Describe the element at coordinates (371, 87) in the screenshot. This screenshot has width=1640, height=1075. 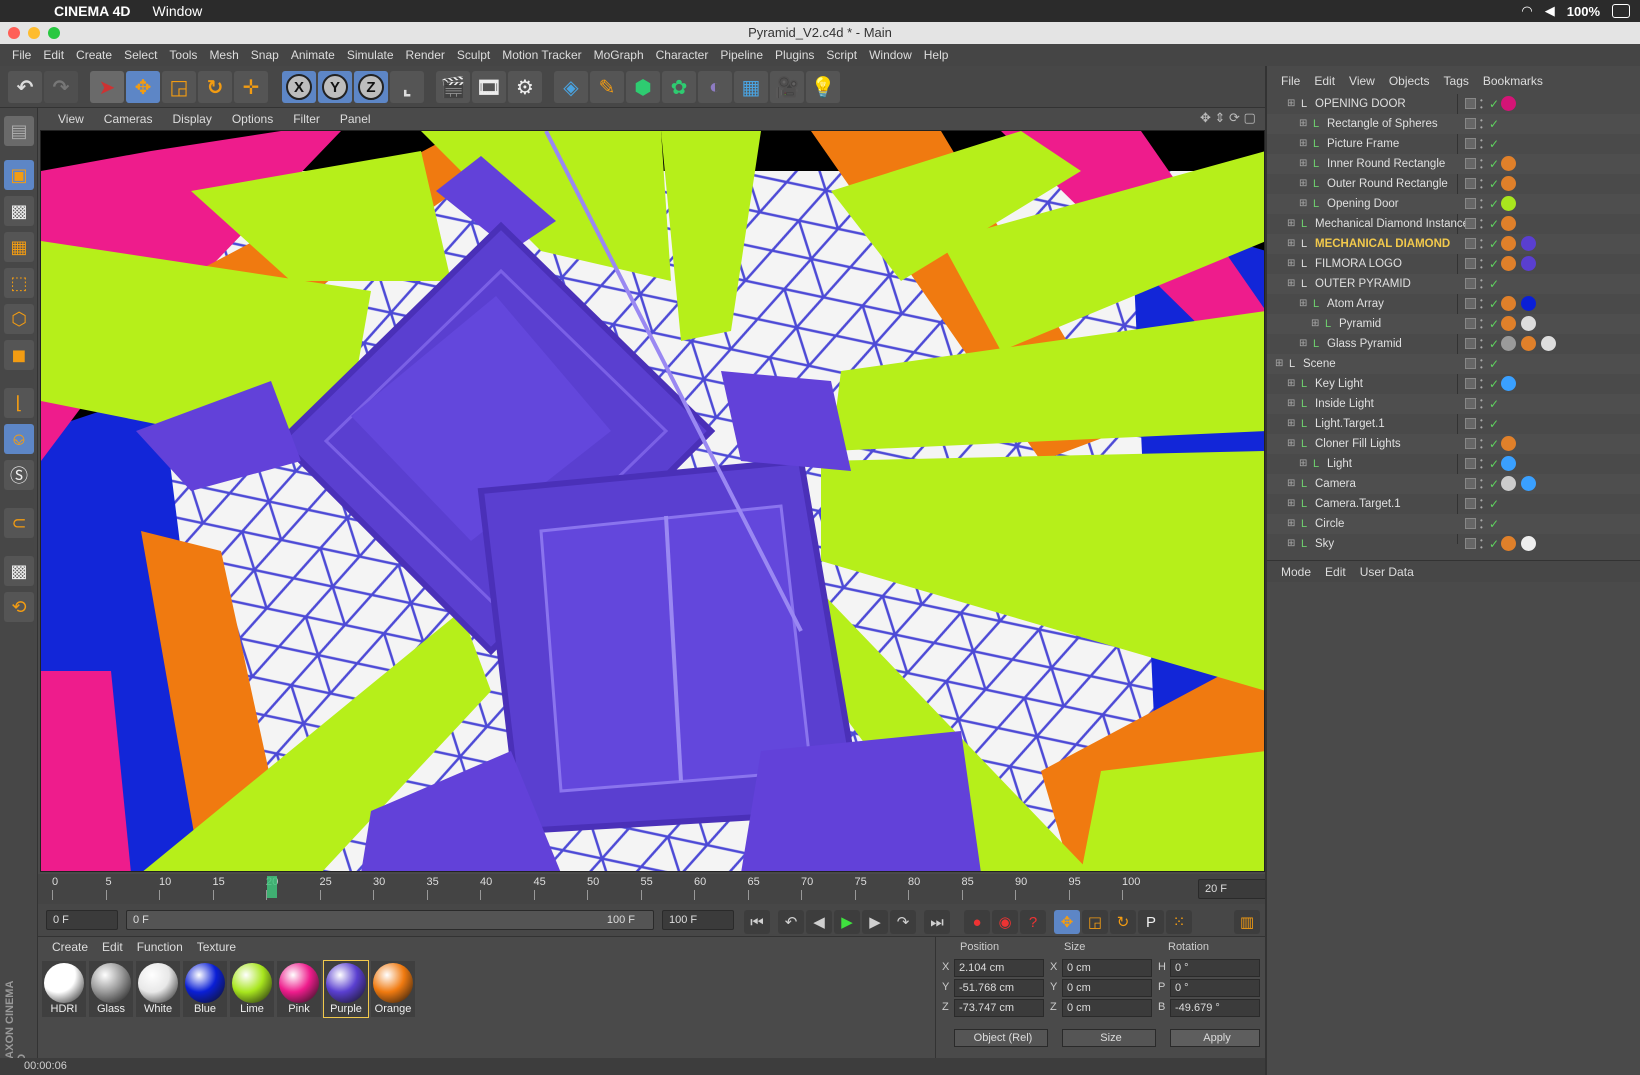
I see `z-axis-lock-button: Z` at that location.